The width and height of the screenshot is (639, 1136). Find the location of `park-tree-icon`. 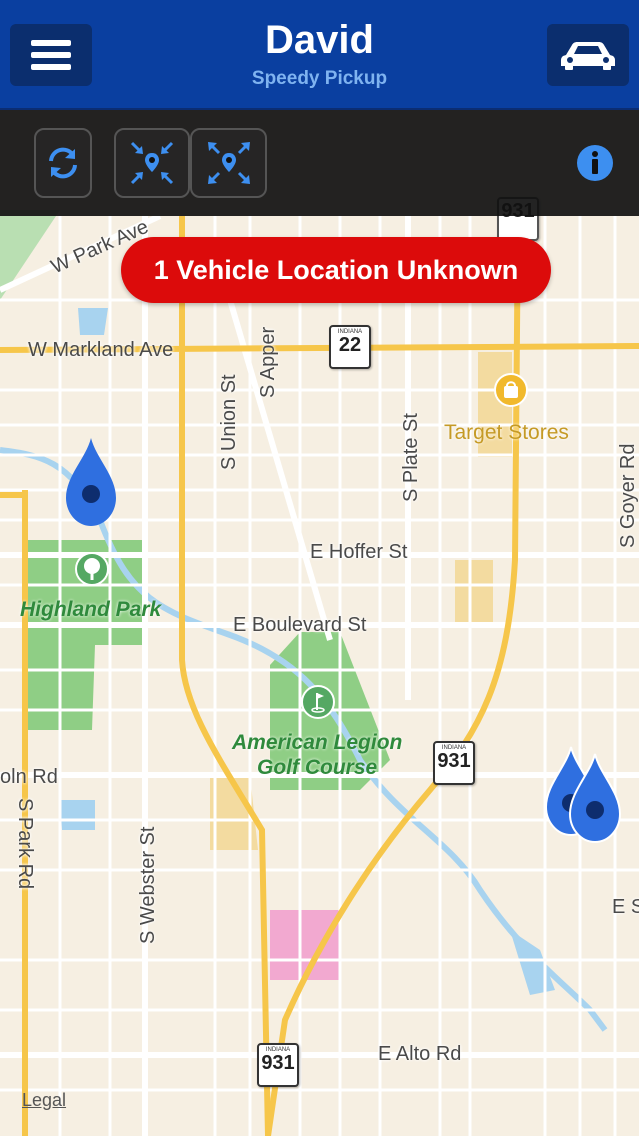

park-tree-icon is located at coordinates (92, 569).